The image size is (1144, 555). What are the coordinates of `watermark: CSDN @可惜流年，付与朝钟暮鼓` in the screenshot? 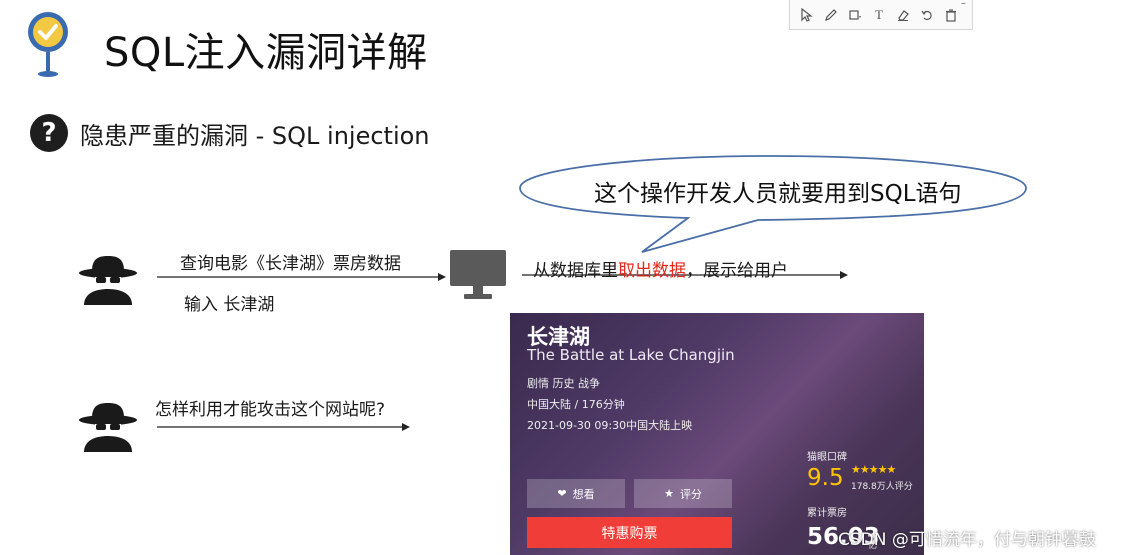 It's located at (967, 540).